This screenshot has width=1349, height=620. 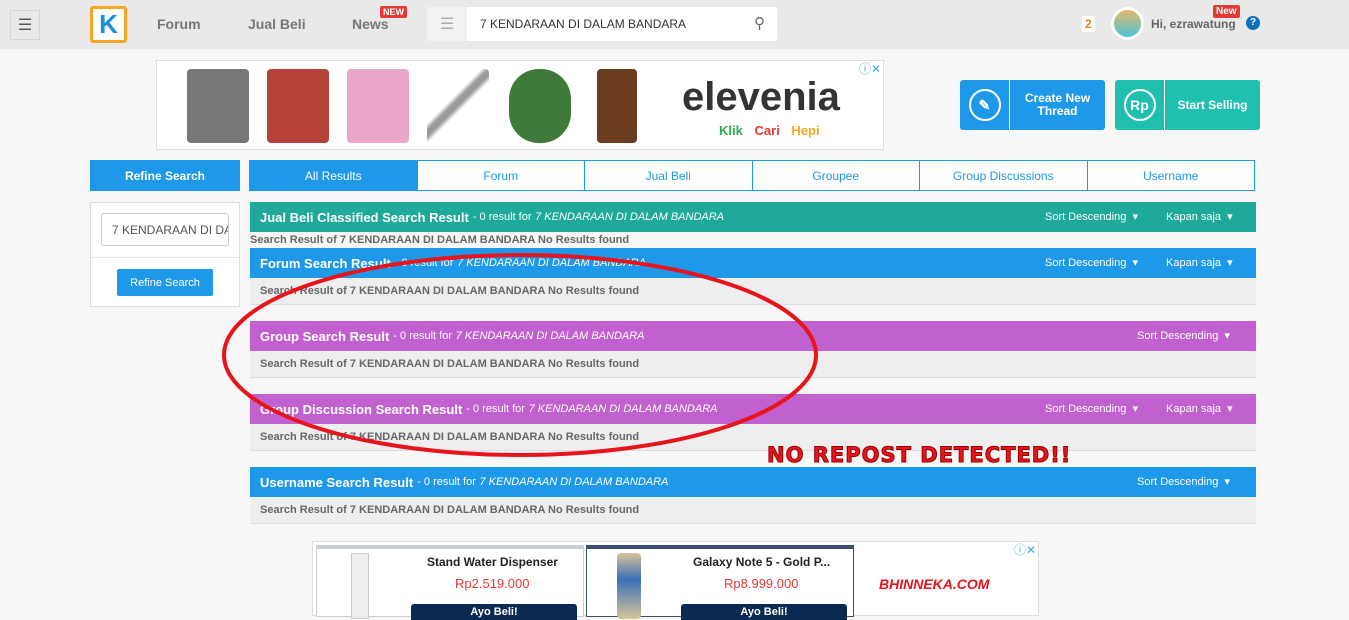 What do you see at coordinates (1088, 24) in the screenshot?
I see `notification-count: 2` at bounding box center [1088, 24].